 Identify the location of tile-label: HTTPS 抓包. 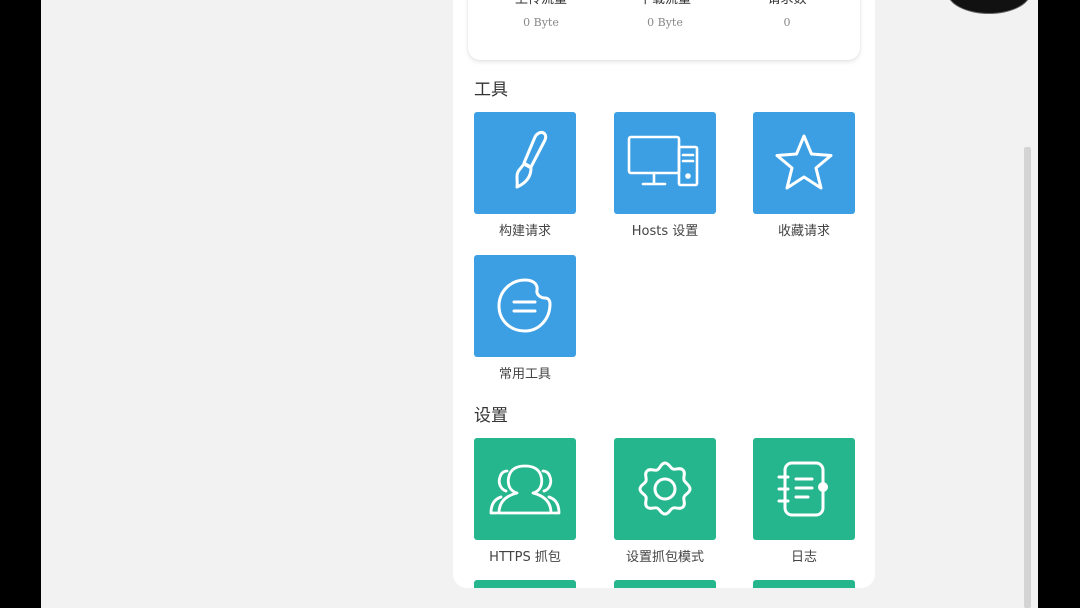
(525, 557).